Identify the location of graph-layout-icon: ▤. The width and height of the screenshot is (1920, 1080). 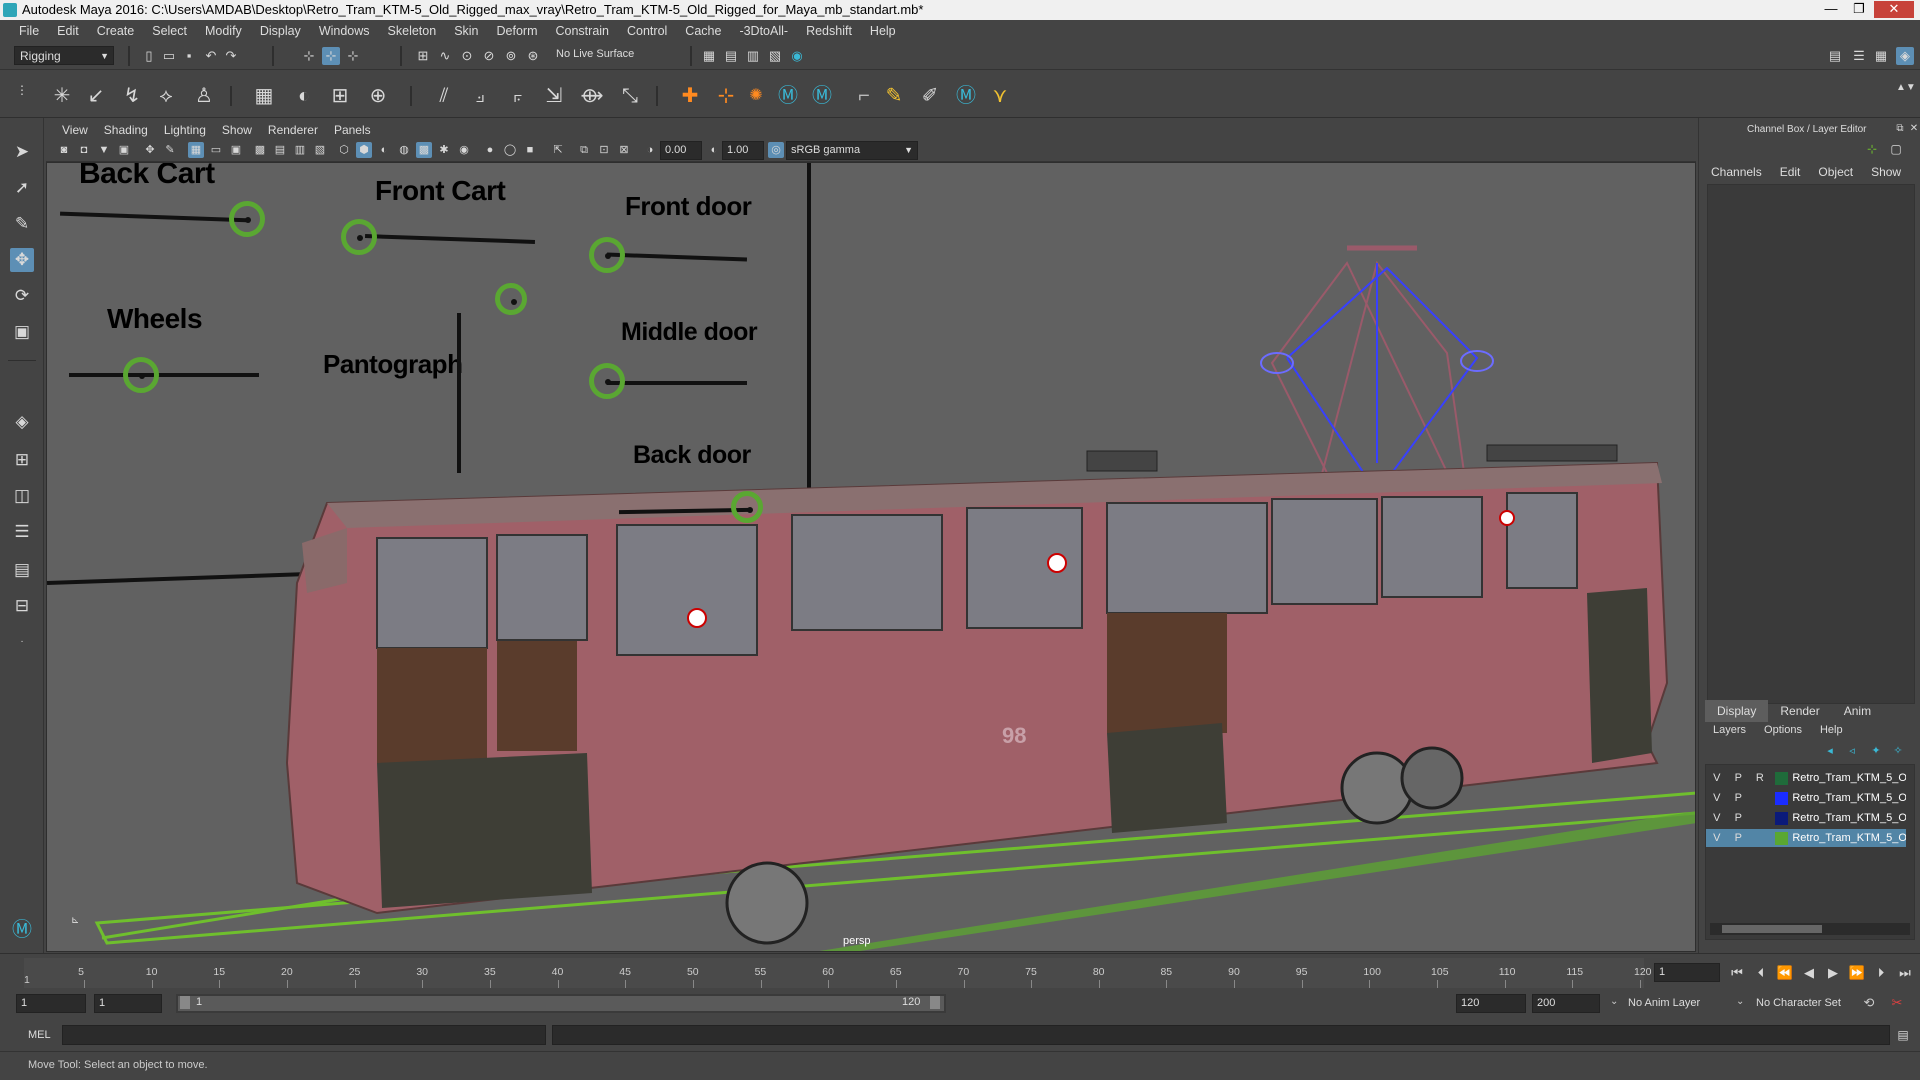
(22, 570).